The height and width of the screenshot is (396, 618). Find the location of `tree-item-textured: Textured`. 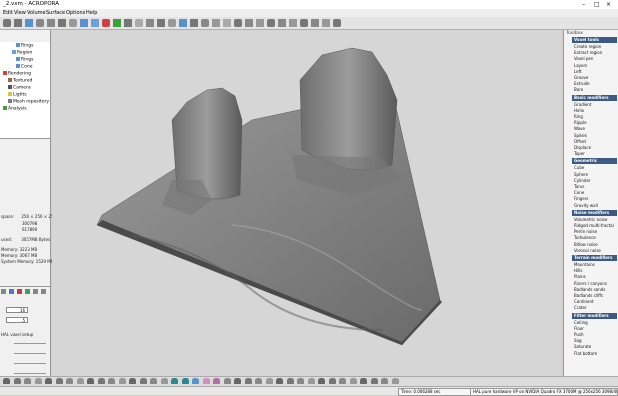

tree-item-textured: Textured is located at coordinates (20, 81).